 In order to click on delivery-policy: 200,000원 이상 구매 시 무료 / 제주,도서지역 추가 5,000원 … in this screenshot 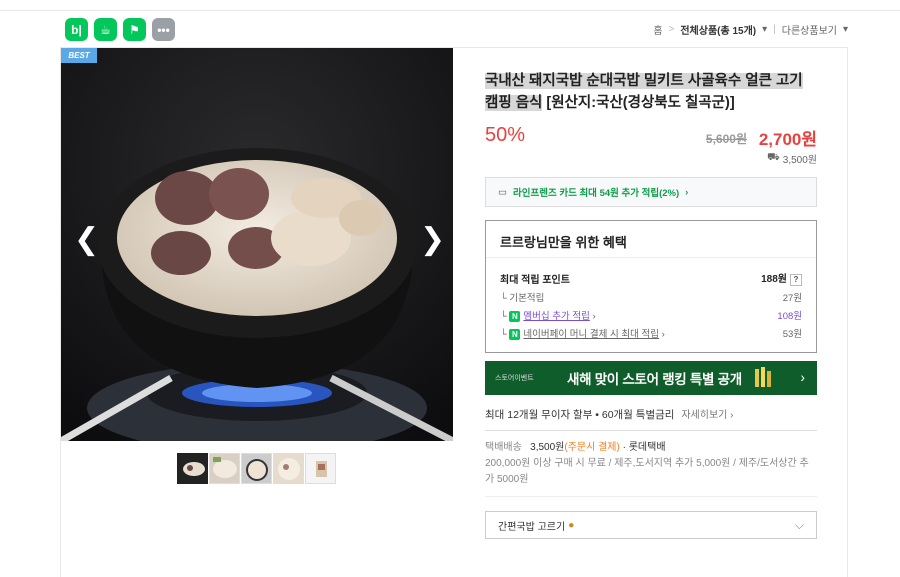, I will do `click(647, 471)`.